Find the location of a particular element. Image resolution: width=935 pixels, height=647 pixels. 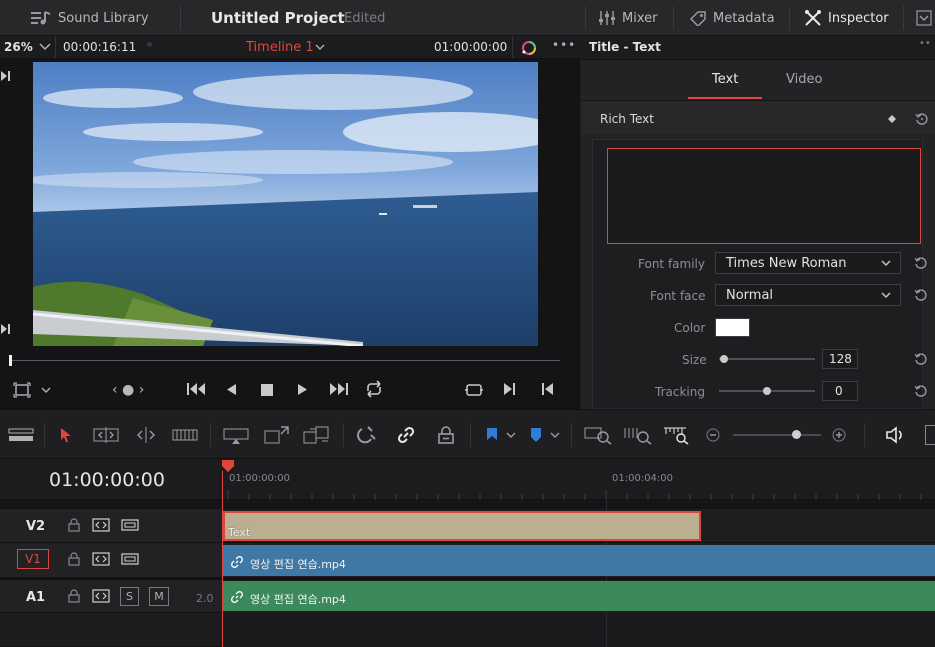

custom-zoom-icon is located at coordinates (677, 435).